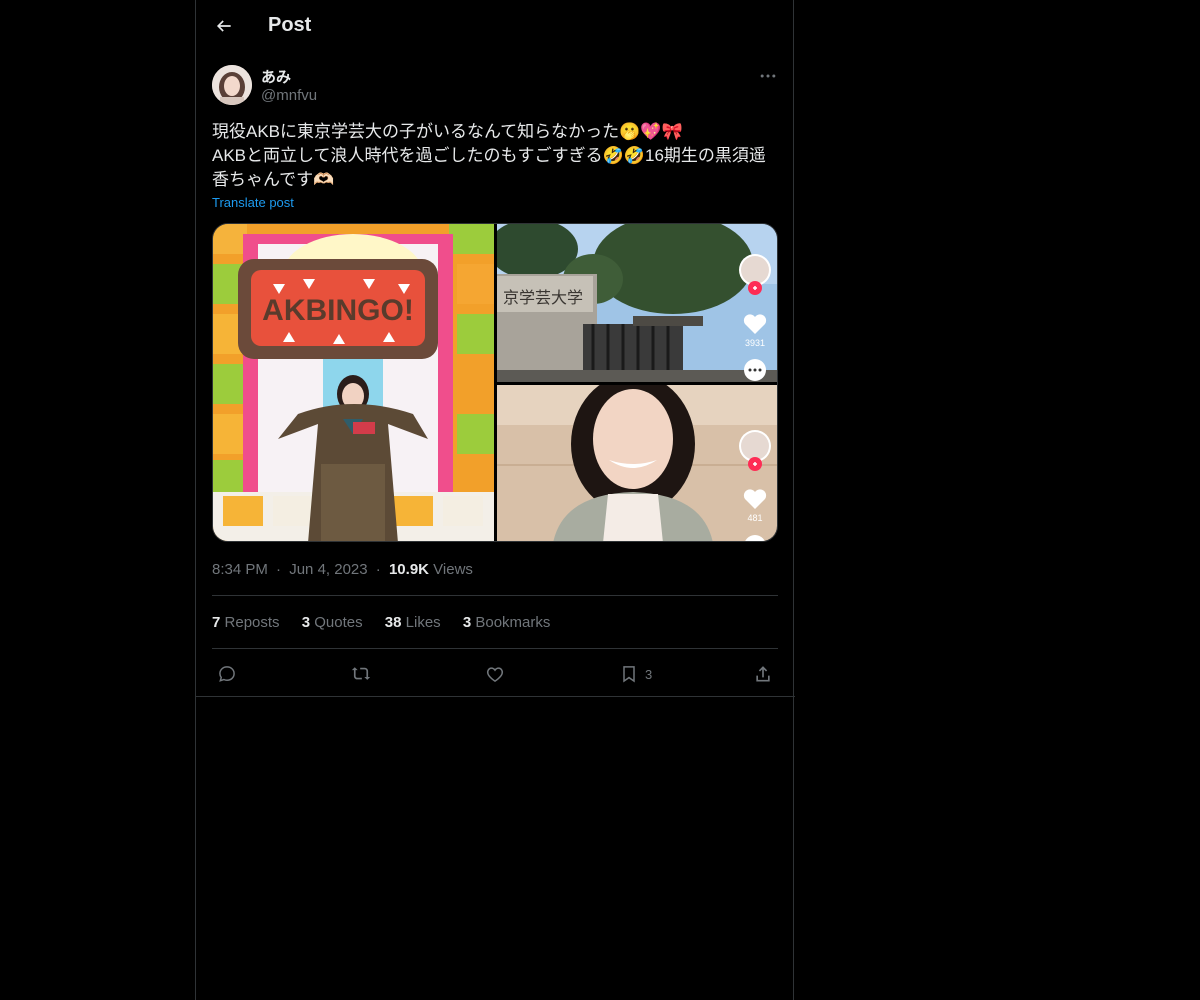 This screenshot has width=1200, height=1000. I want to click on top-right-like-count: 3931, so click(755, 343).